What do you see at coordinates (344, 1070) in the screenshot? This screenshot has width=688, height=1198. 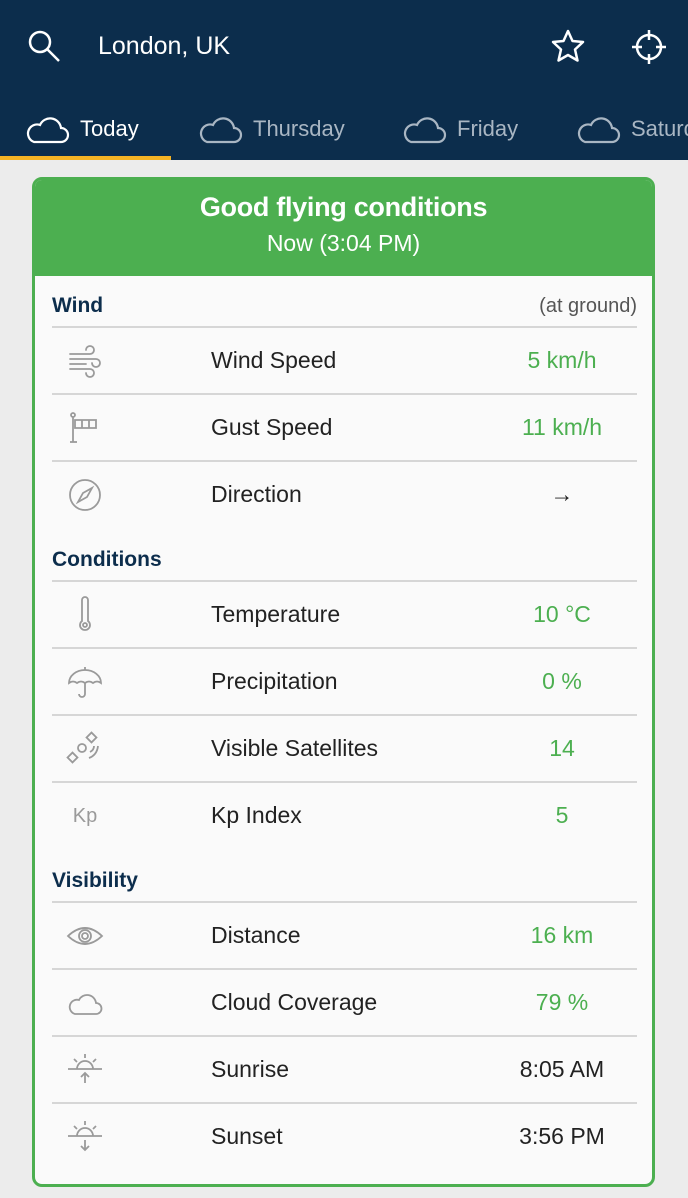 I see `row-sunrise: Sunrise 8:05 AM` at bounding box center [344, 1070].